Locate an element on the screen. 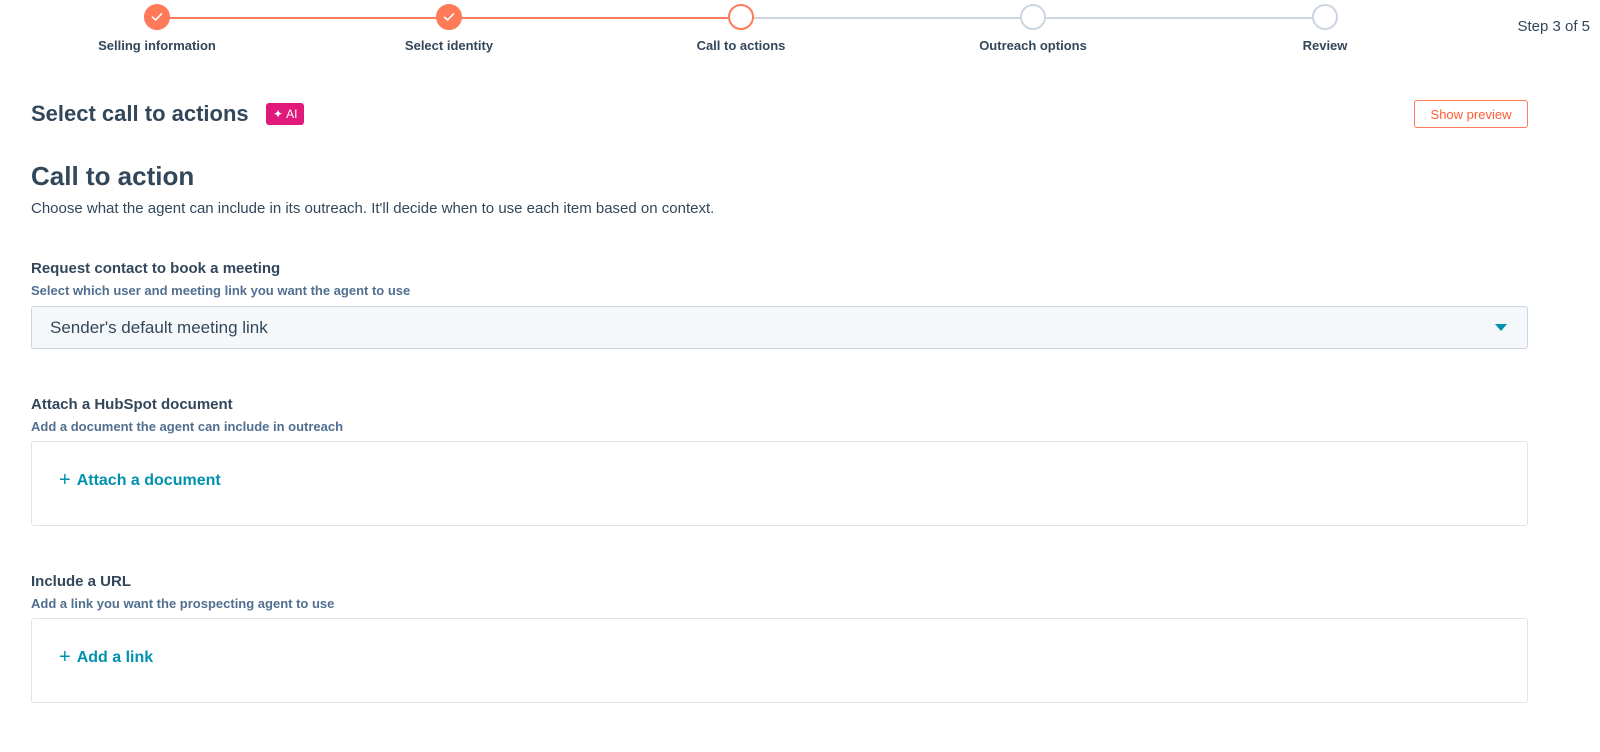  ai-badge: ✦ AI is located at coordinates (285, 114).